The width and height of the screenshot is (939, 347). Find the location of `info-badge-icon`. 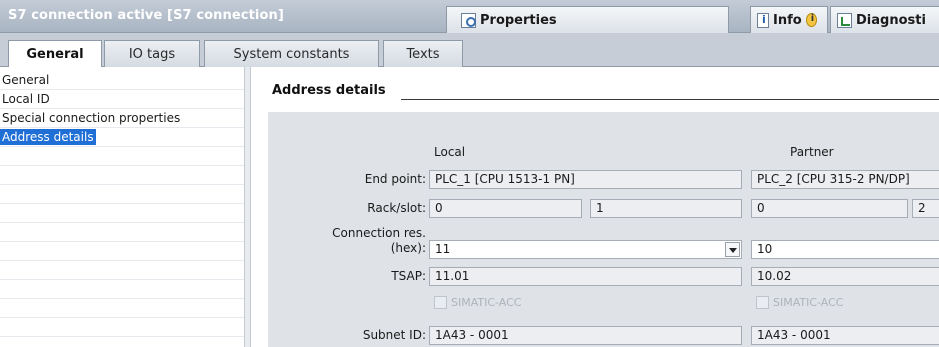

info-badge-icon is located at coordinates (811, 20).